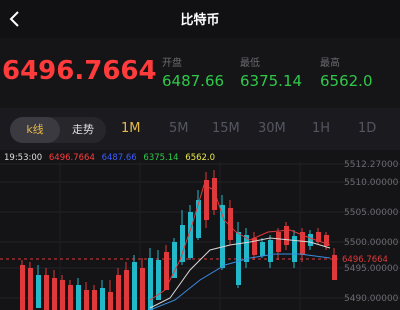  What do you see at coordinates (371, 183) in the screenshot?
I see `y-tick-label: 5510.00000` at bounding box center [371, 183].